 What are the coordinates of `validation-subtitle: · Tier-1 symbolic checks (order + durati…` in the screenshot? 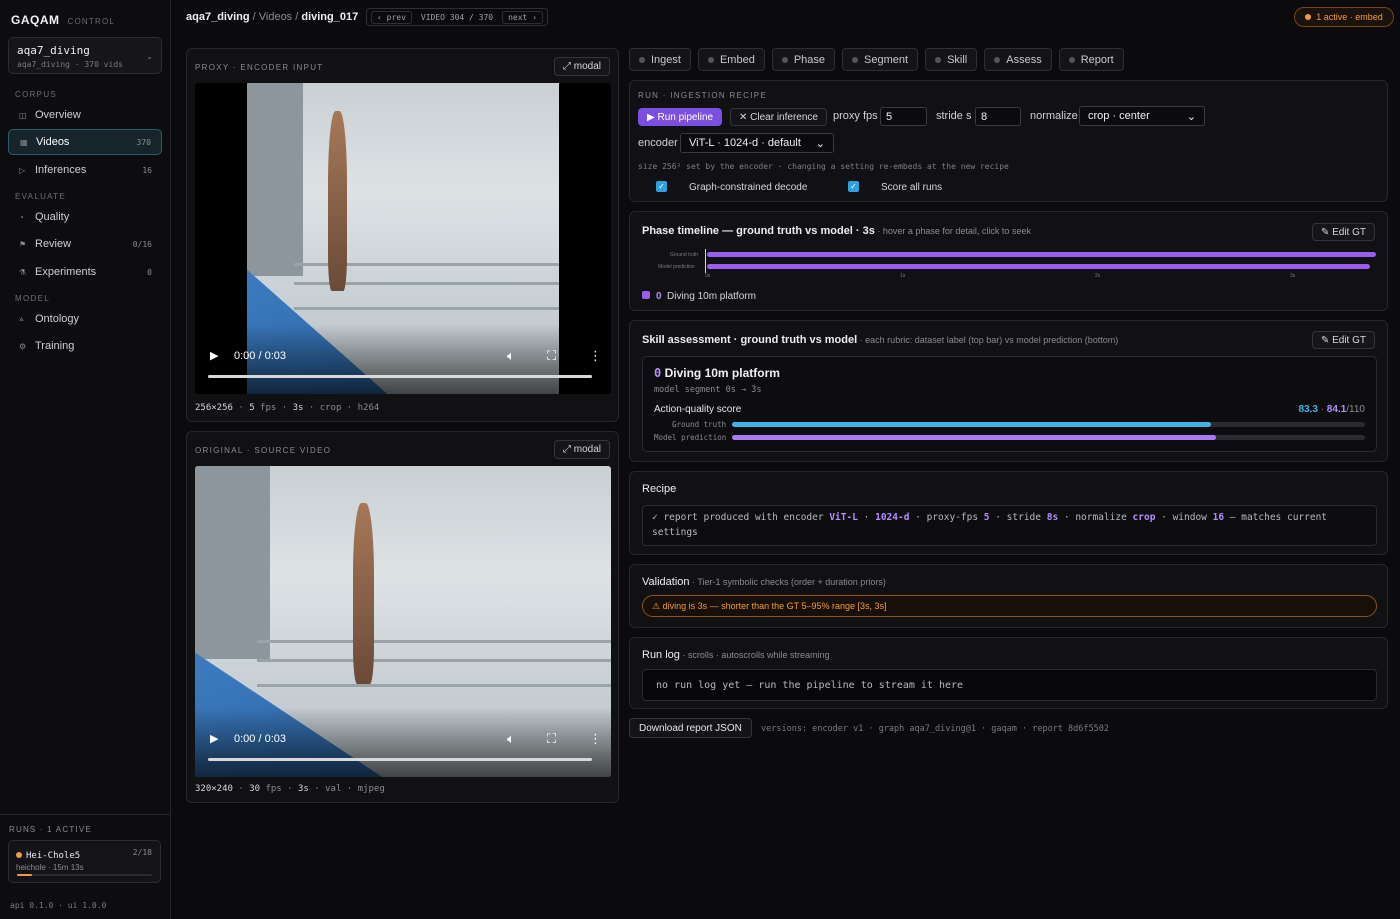 It's located at (787, 582).